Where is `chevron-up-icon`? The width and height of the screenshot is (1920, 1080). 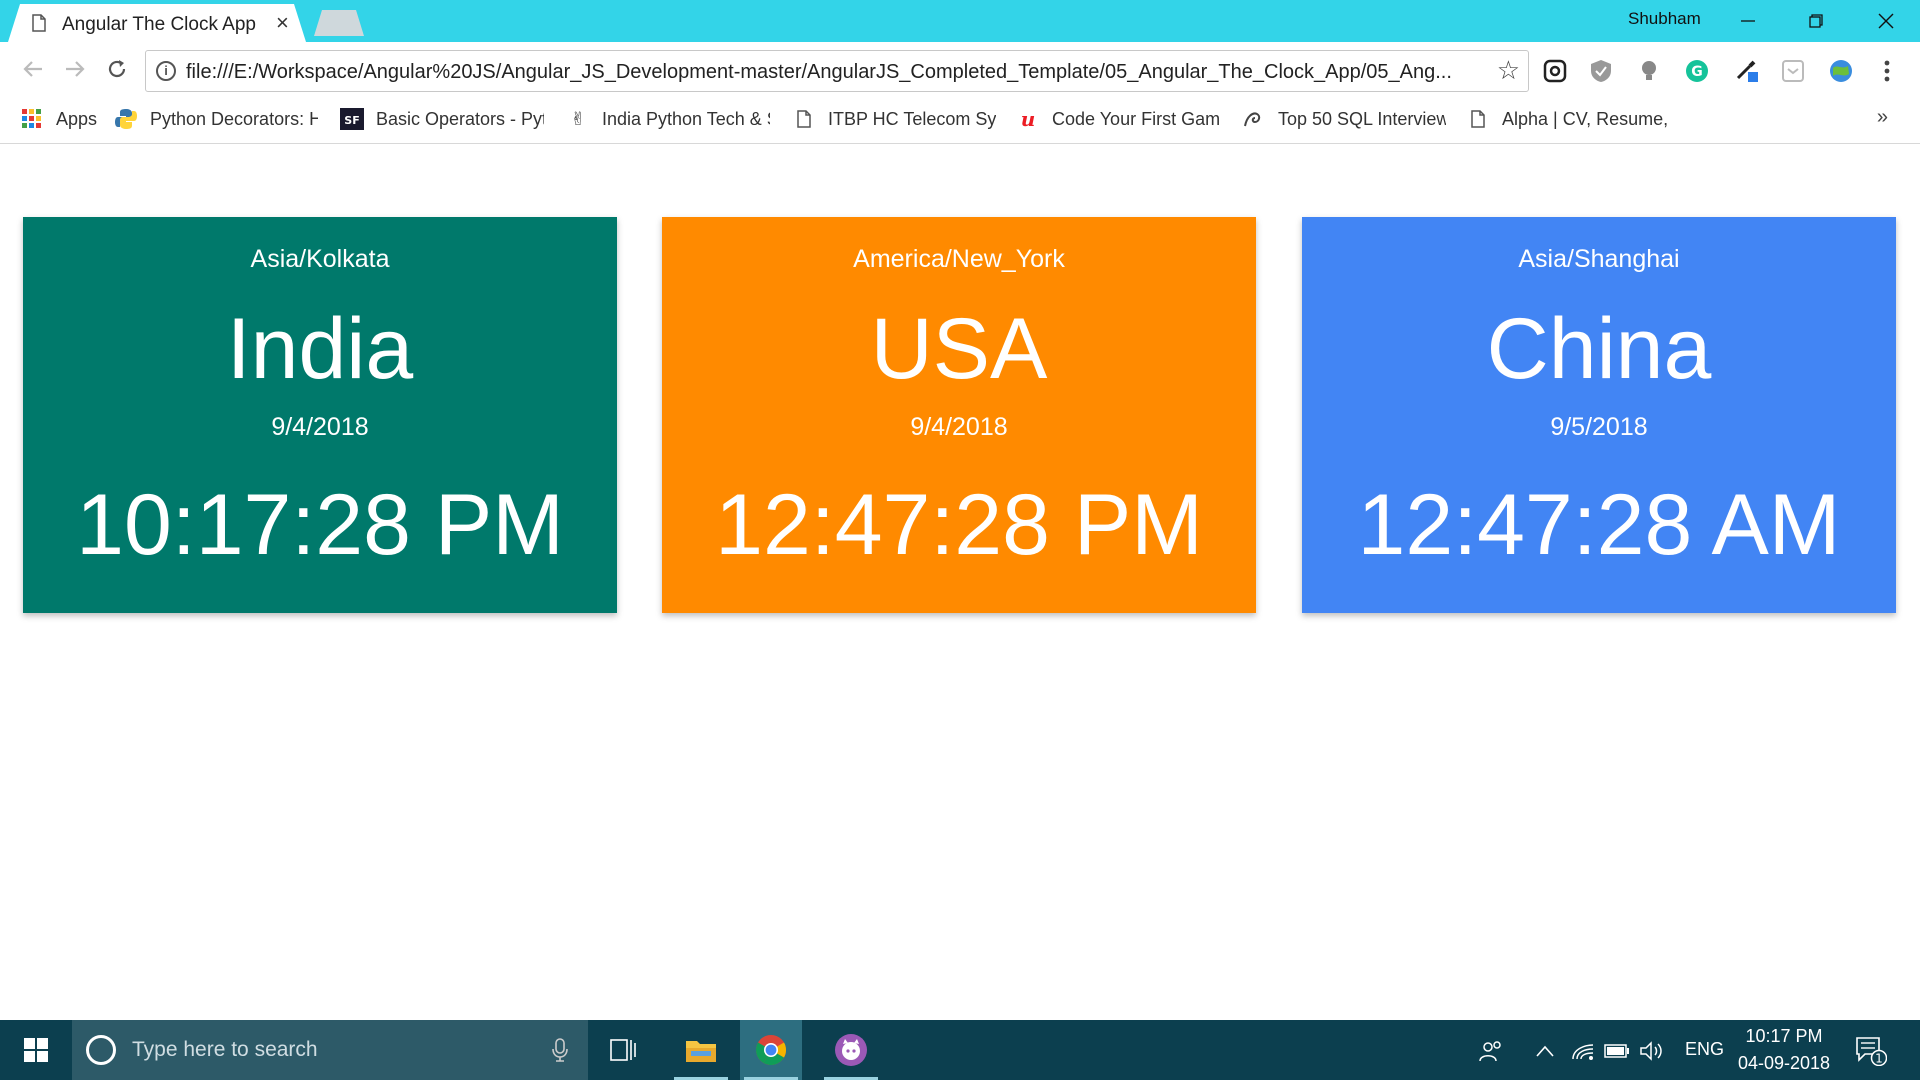
chevron-up-icon is located at coordinates (1545, 1051).